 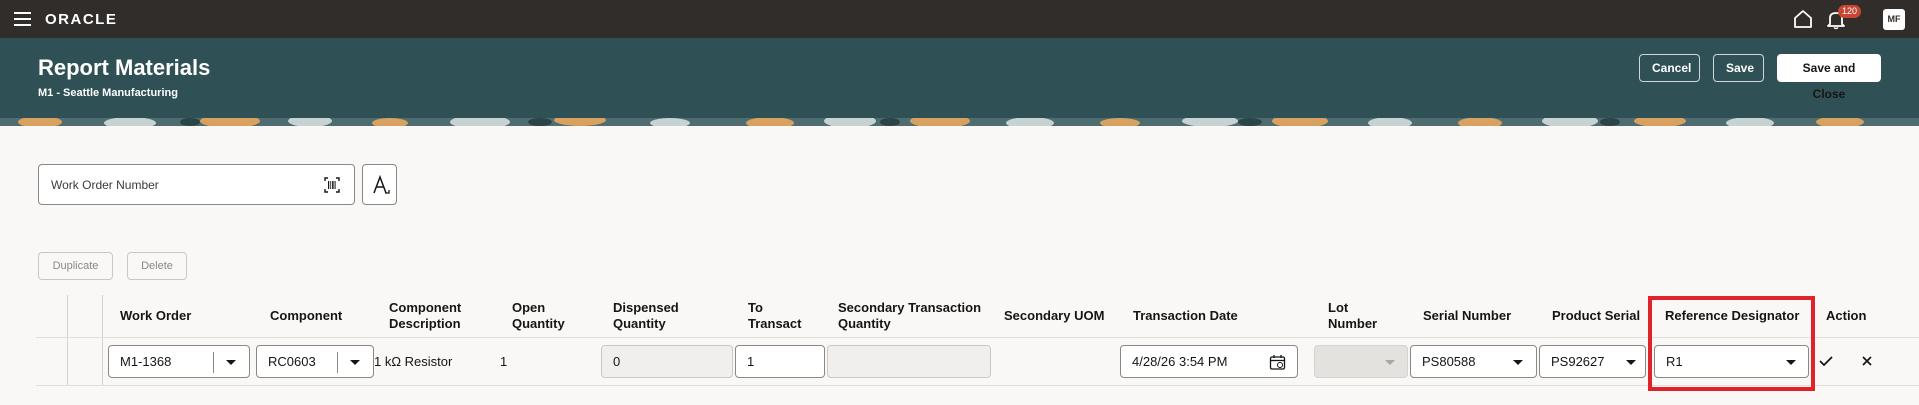 I want to click on duplicate-button: Duplicate, so click(x=75, y=266).